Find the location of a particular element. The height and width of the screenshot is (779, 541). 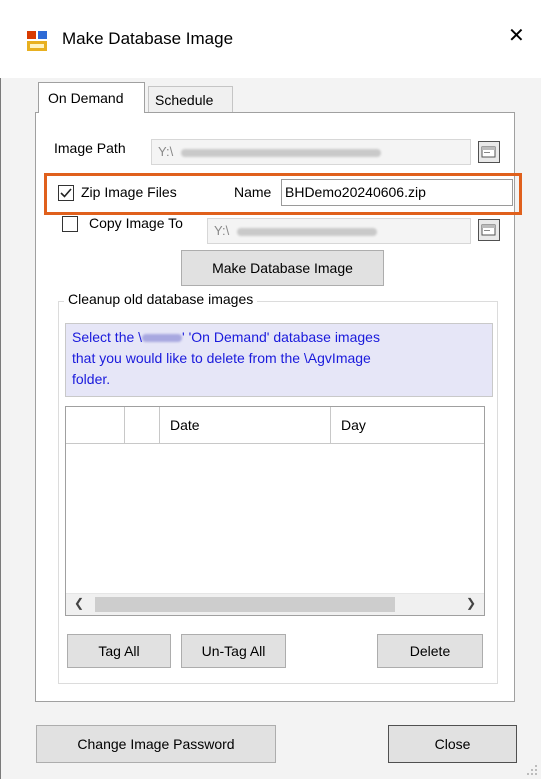

copy-image-to-value: Y:\ is located at coordinates (222, 230).